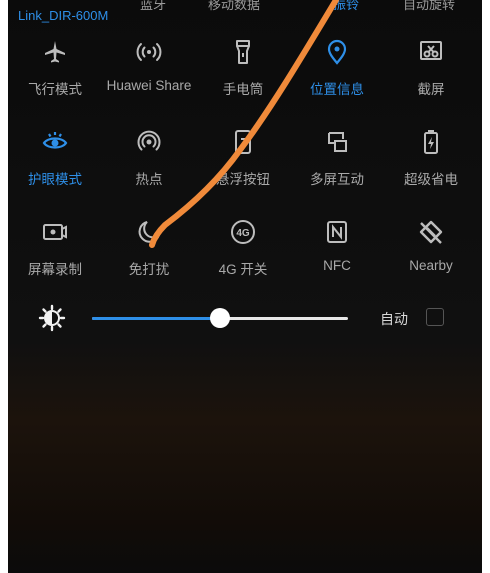 The height and width of the screenshot is (573, 490). I want to click on nfc-icon, so click(337, 232).